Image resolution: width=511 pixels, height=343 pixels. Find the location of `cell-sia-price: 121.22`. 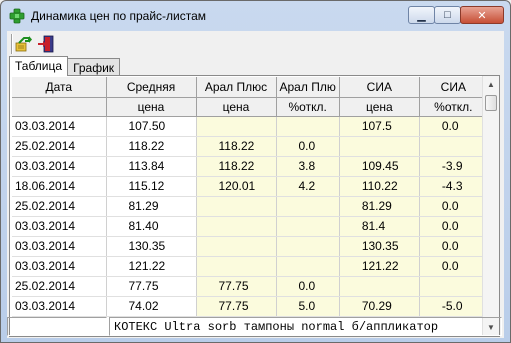

cell-sia-price: 121.22 is located at coordinates (379, 266).